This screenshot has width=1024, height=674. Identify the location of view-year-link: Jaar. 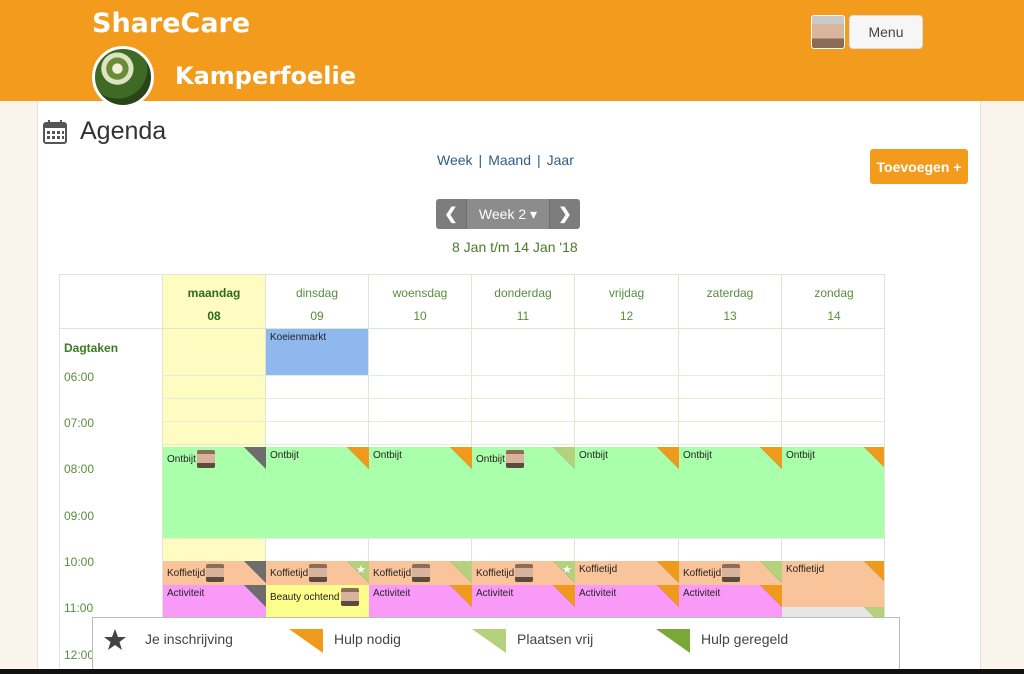
(560, 160).